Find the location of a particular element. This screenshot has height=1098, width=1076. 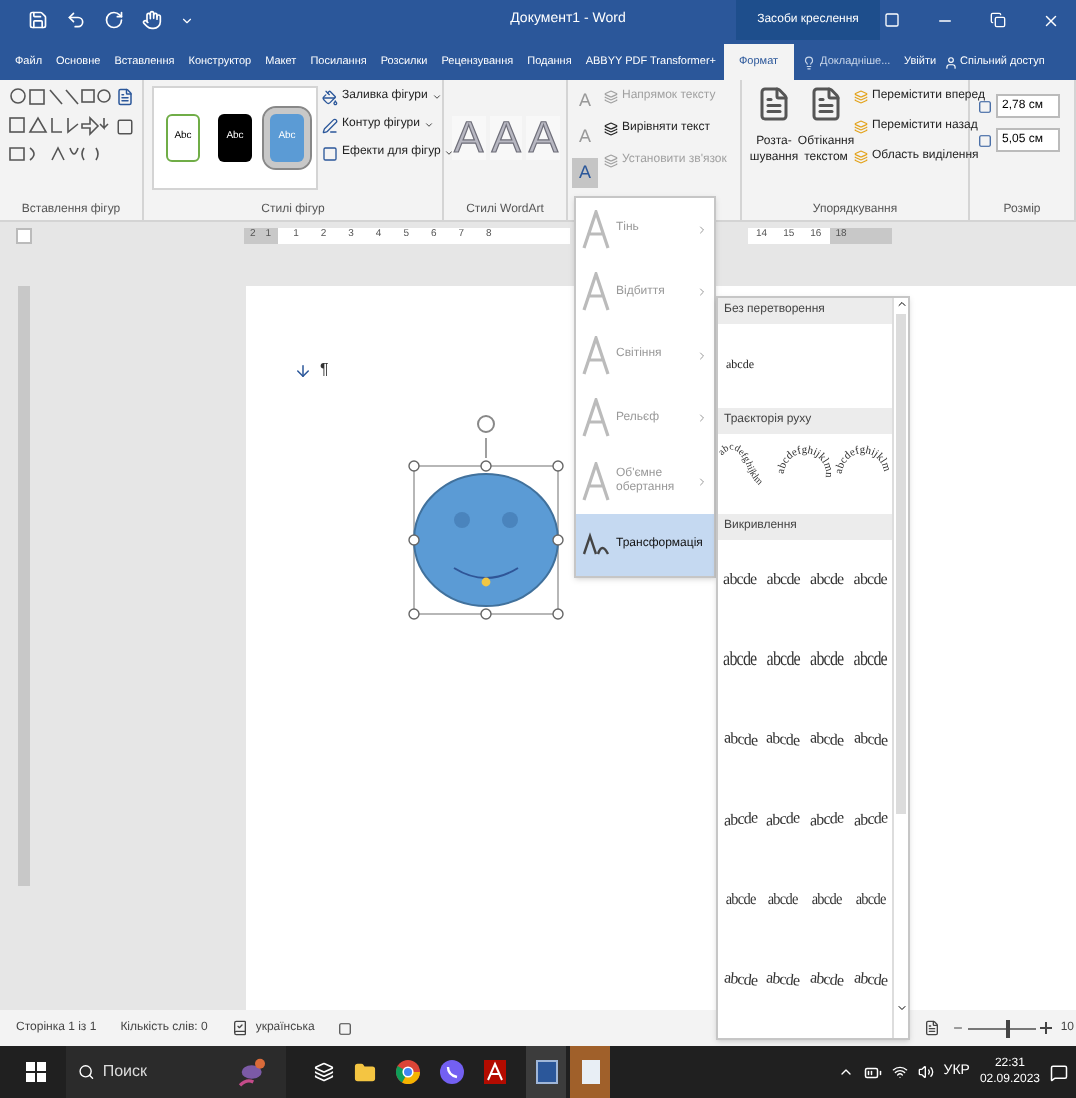

task-view-icon is located at coordinates (324, 1072).